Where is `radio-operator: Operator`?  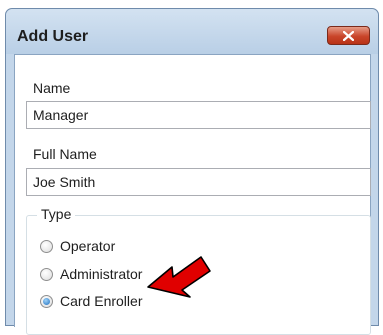 radio-operator: Operator is located at coordinates (77, 246).